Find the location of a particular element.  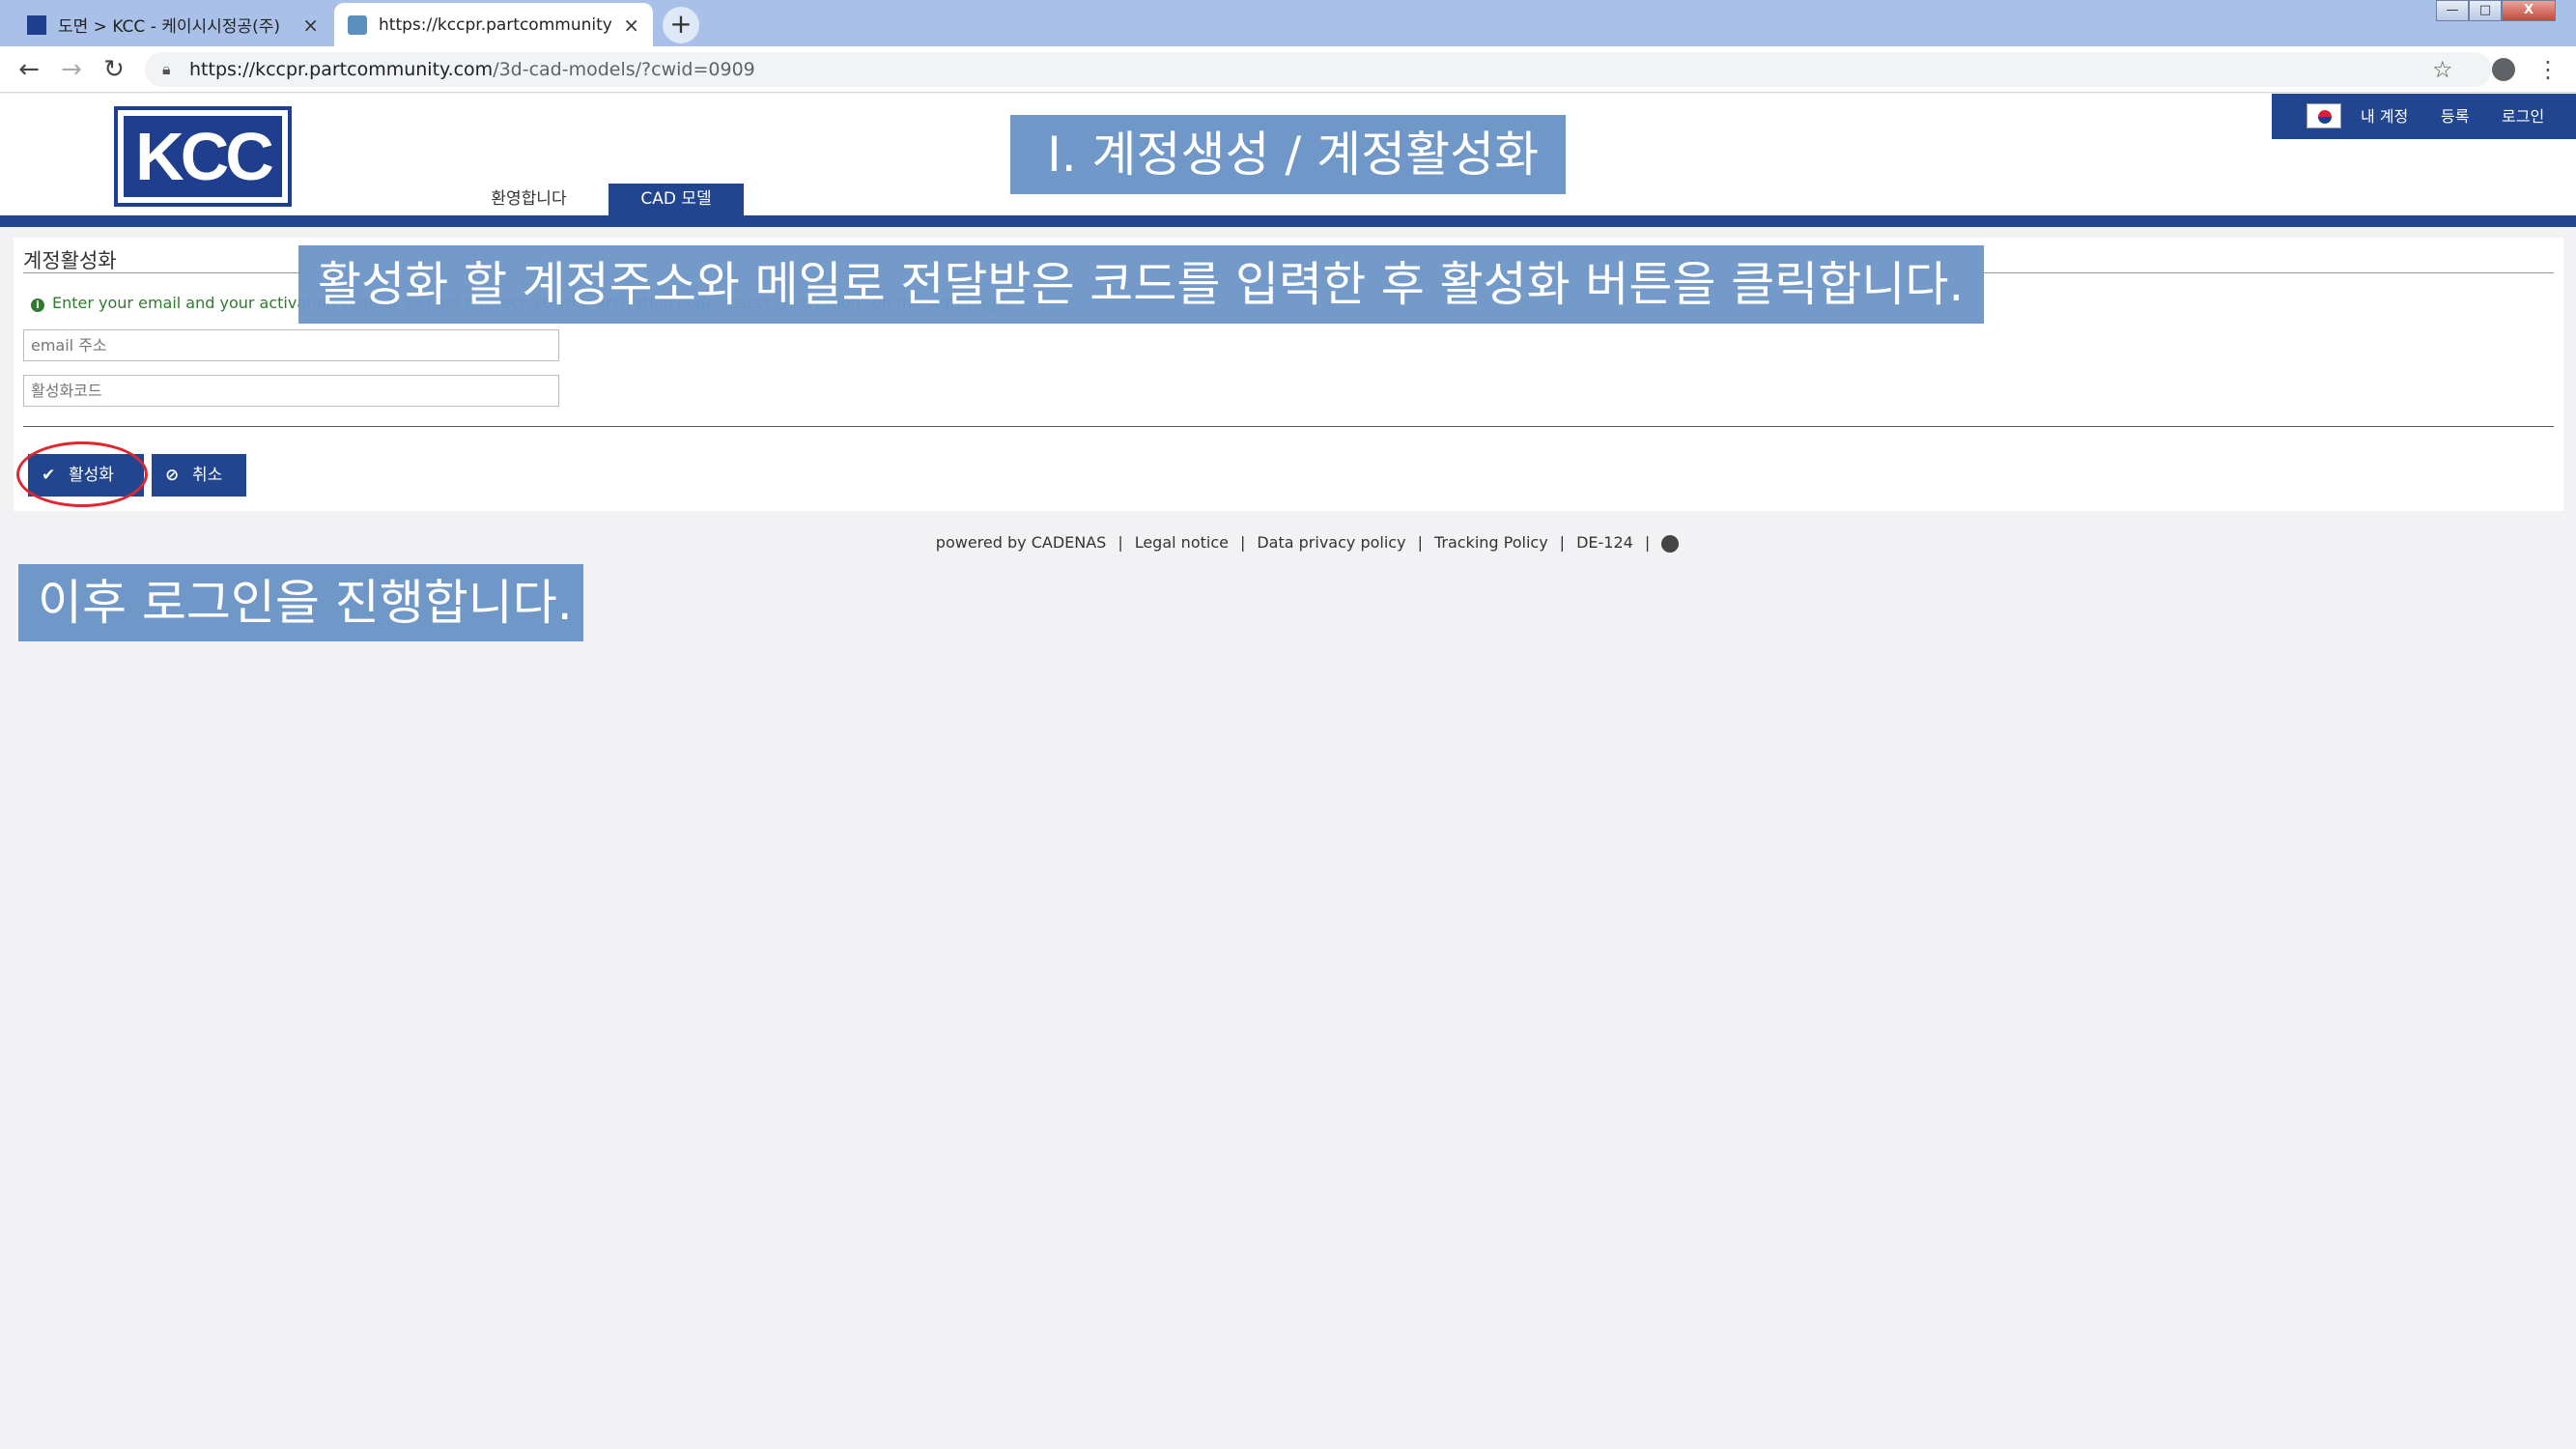

highlight-circle is located at coordinates (82, 474).